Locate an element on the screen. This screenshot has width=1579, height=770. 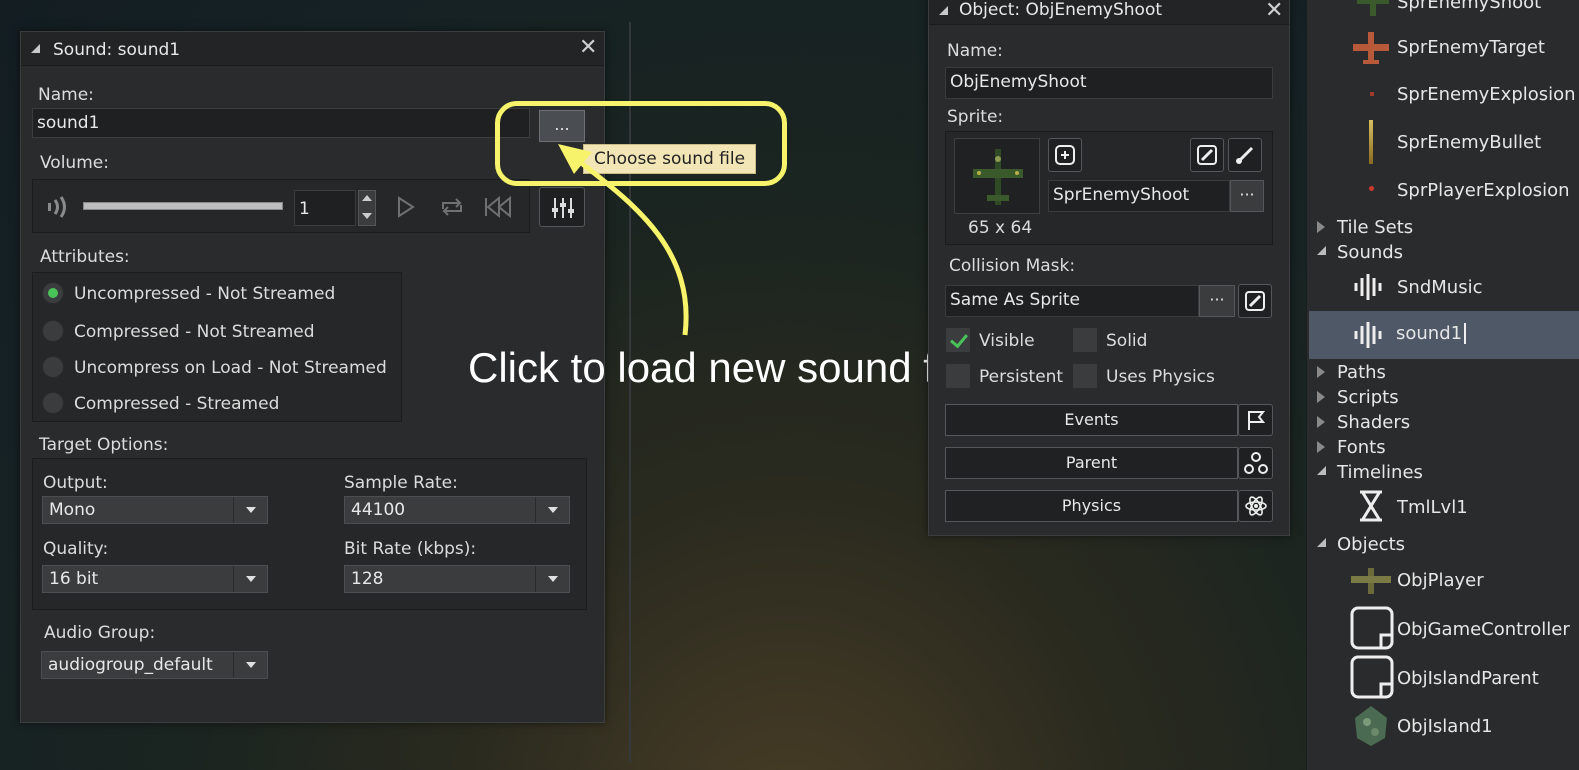
tree-item-object: ObjIslandParent is located at coordinates (1468, 678).